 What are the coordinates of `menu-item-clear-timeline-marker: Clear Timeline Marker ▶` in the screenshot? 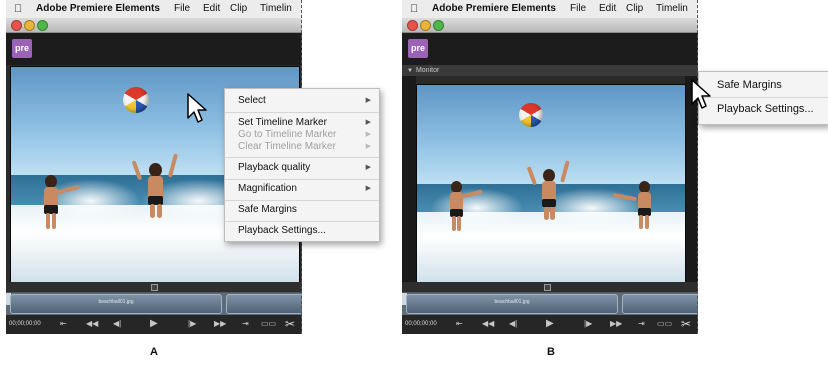 It's located at (304, 146).